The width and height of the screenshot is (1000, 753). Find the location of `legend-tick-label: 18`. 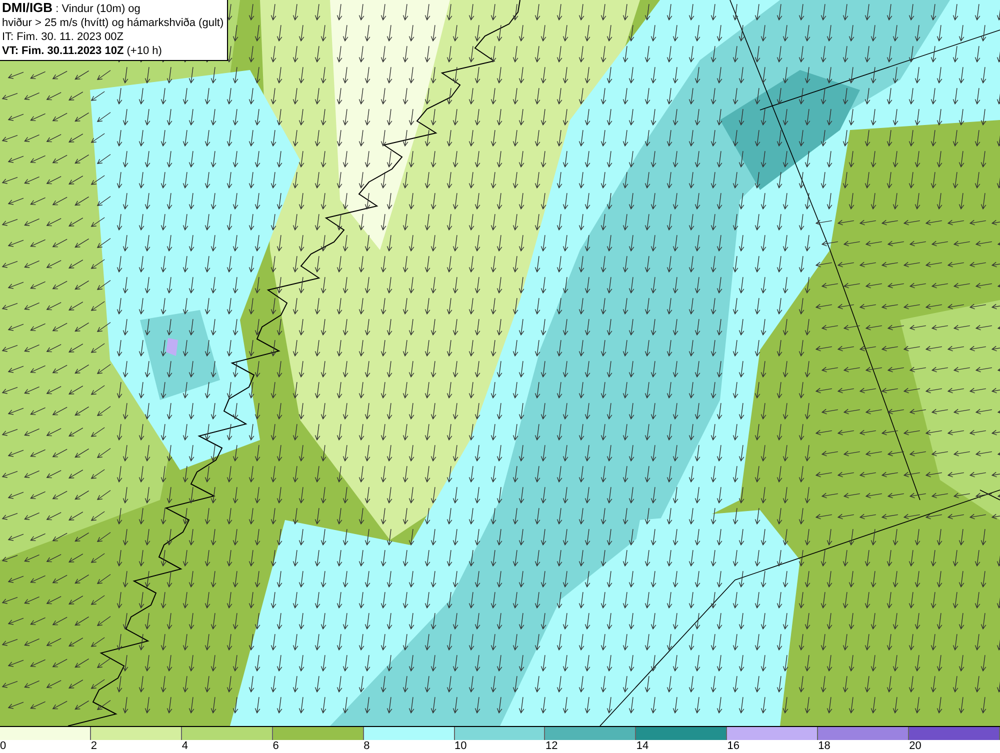

legend-tick-label: 18 is located at coordinates (824, 746).